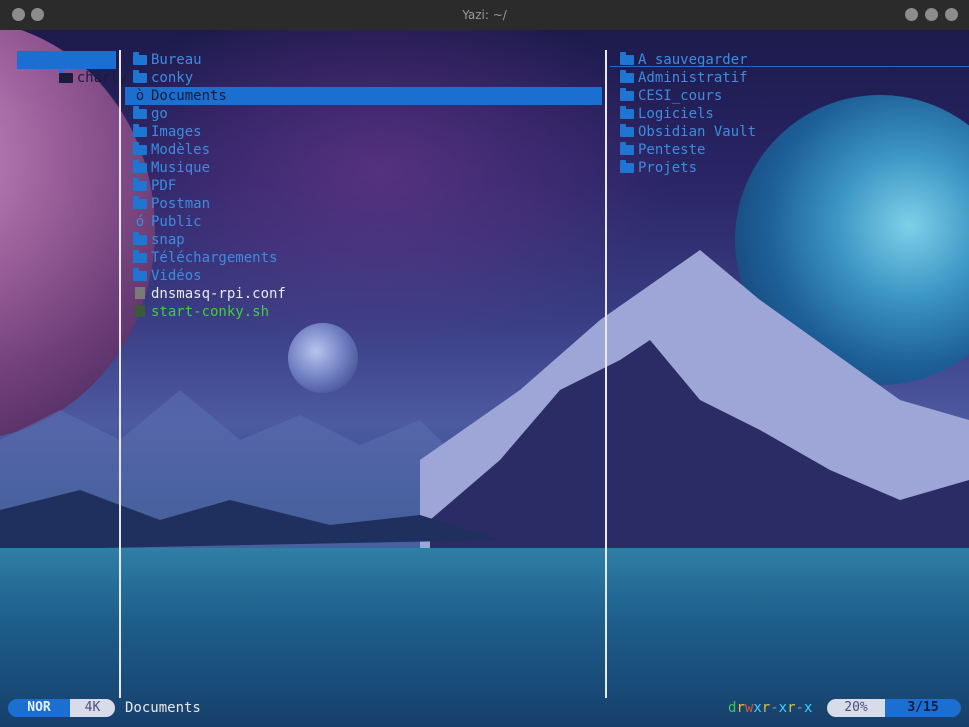 This screenshot has width=969, height=727. I want to click on file-list-item-label: Musique, so click(181, 168).